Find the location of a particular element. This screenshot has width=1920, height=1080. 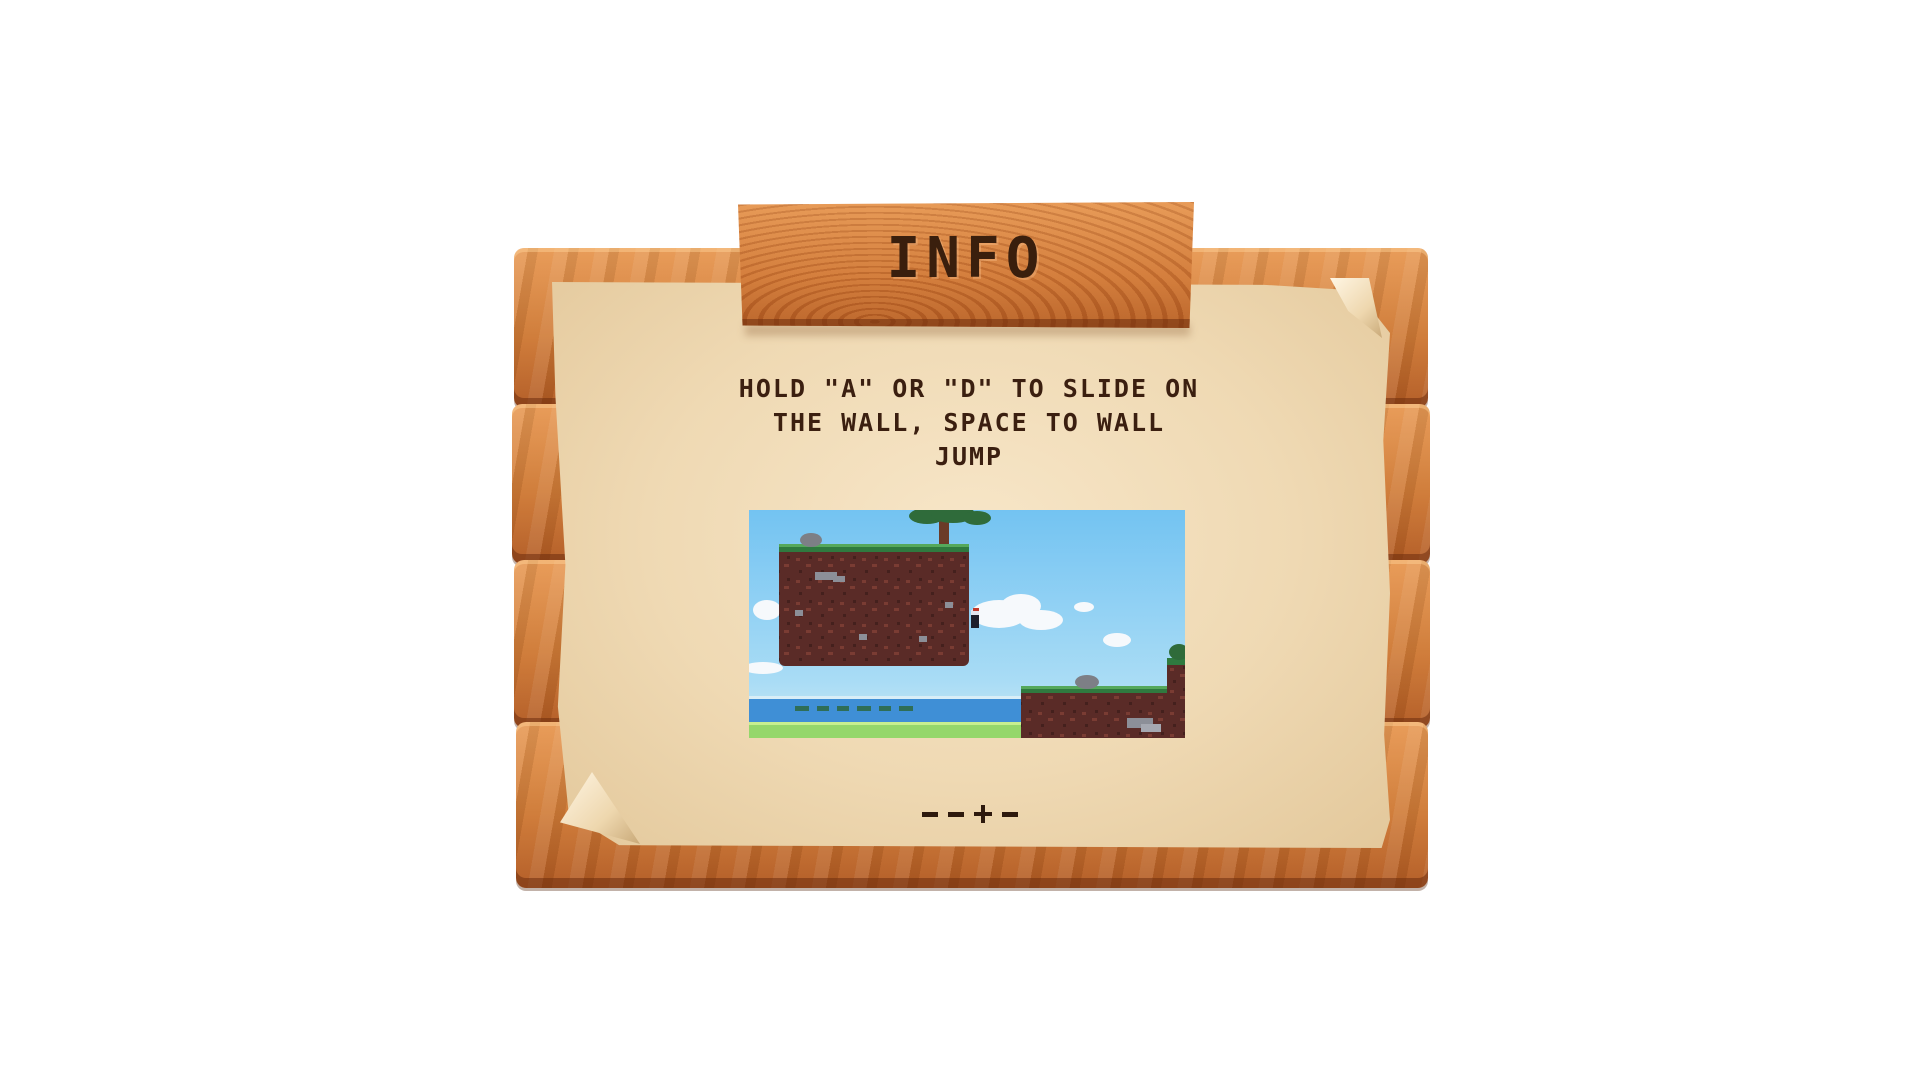

page-dot-current is located at coordinates (983, 814).